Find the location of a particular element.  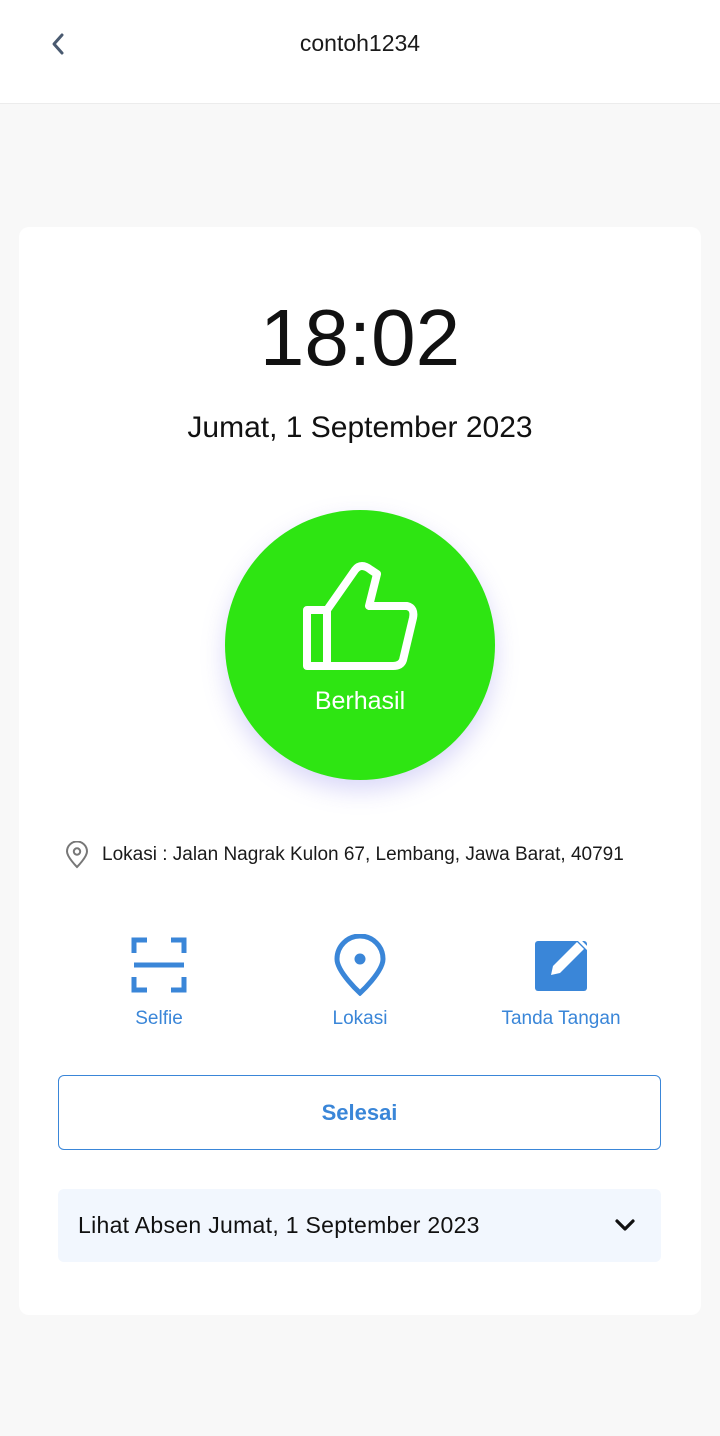

top-bar: contoh1234 is located at coordinates (360, 52).